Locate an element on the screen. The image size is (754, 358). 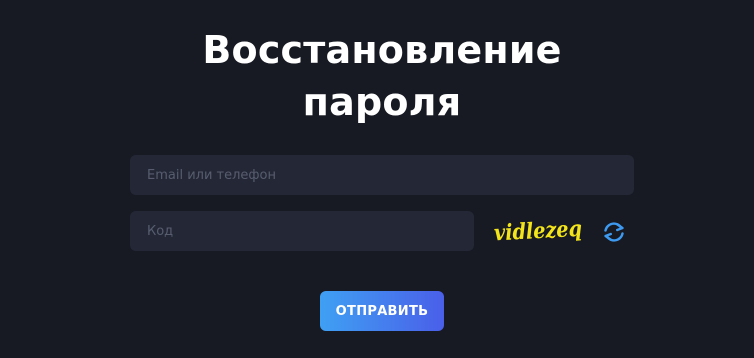
submit-button: ОТПРАВИТЬ is located at coordinates (382, 311).